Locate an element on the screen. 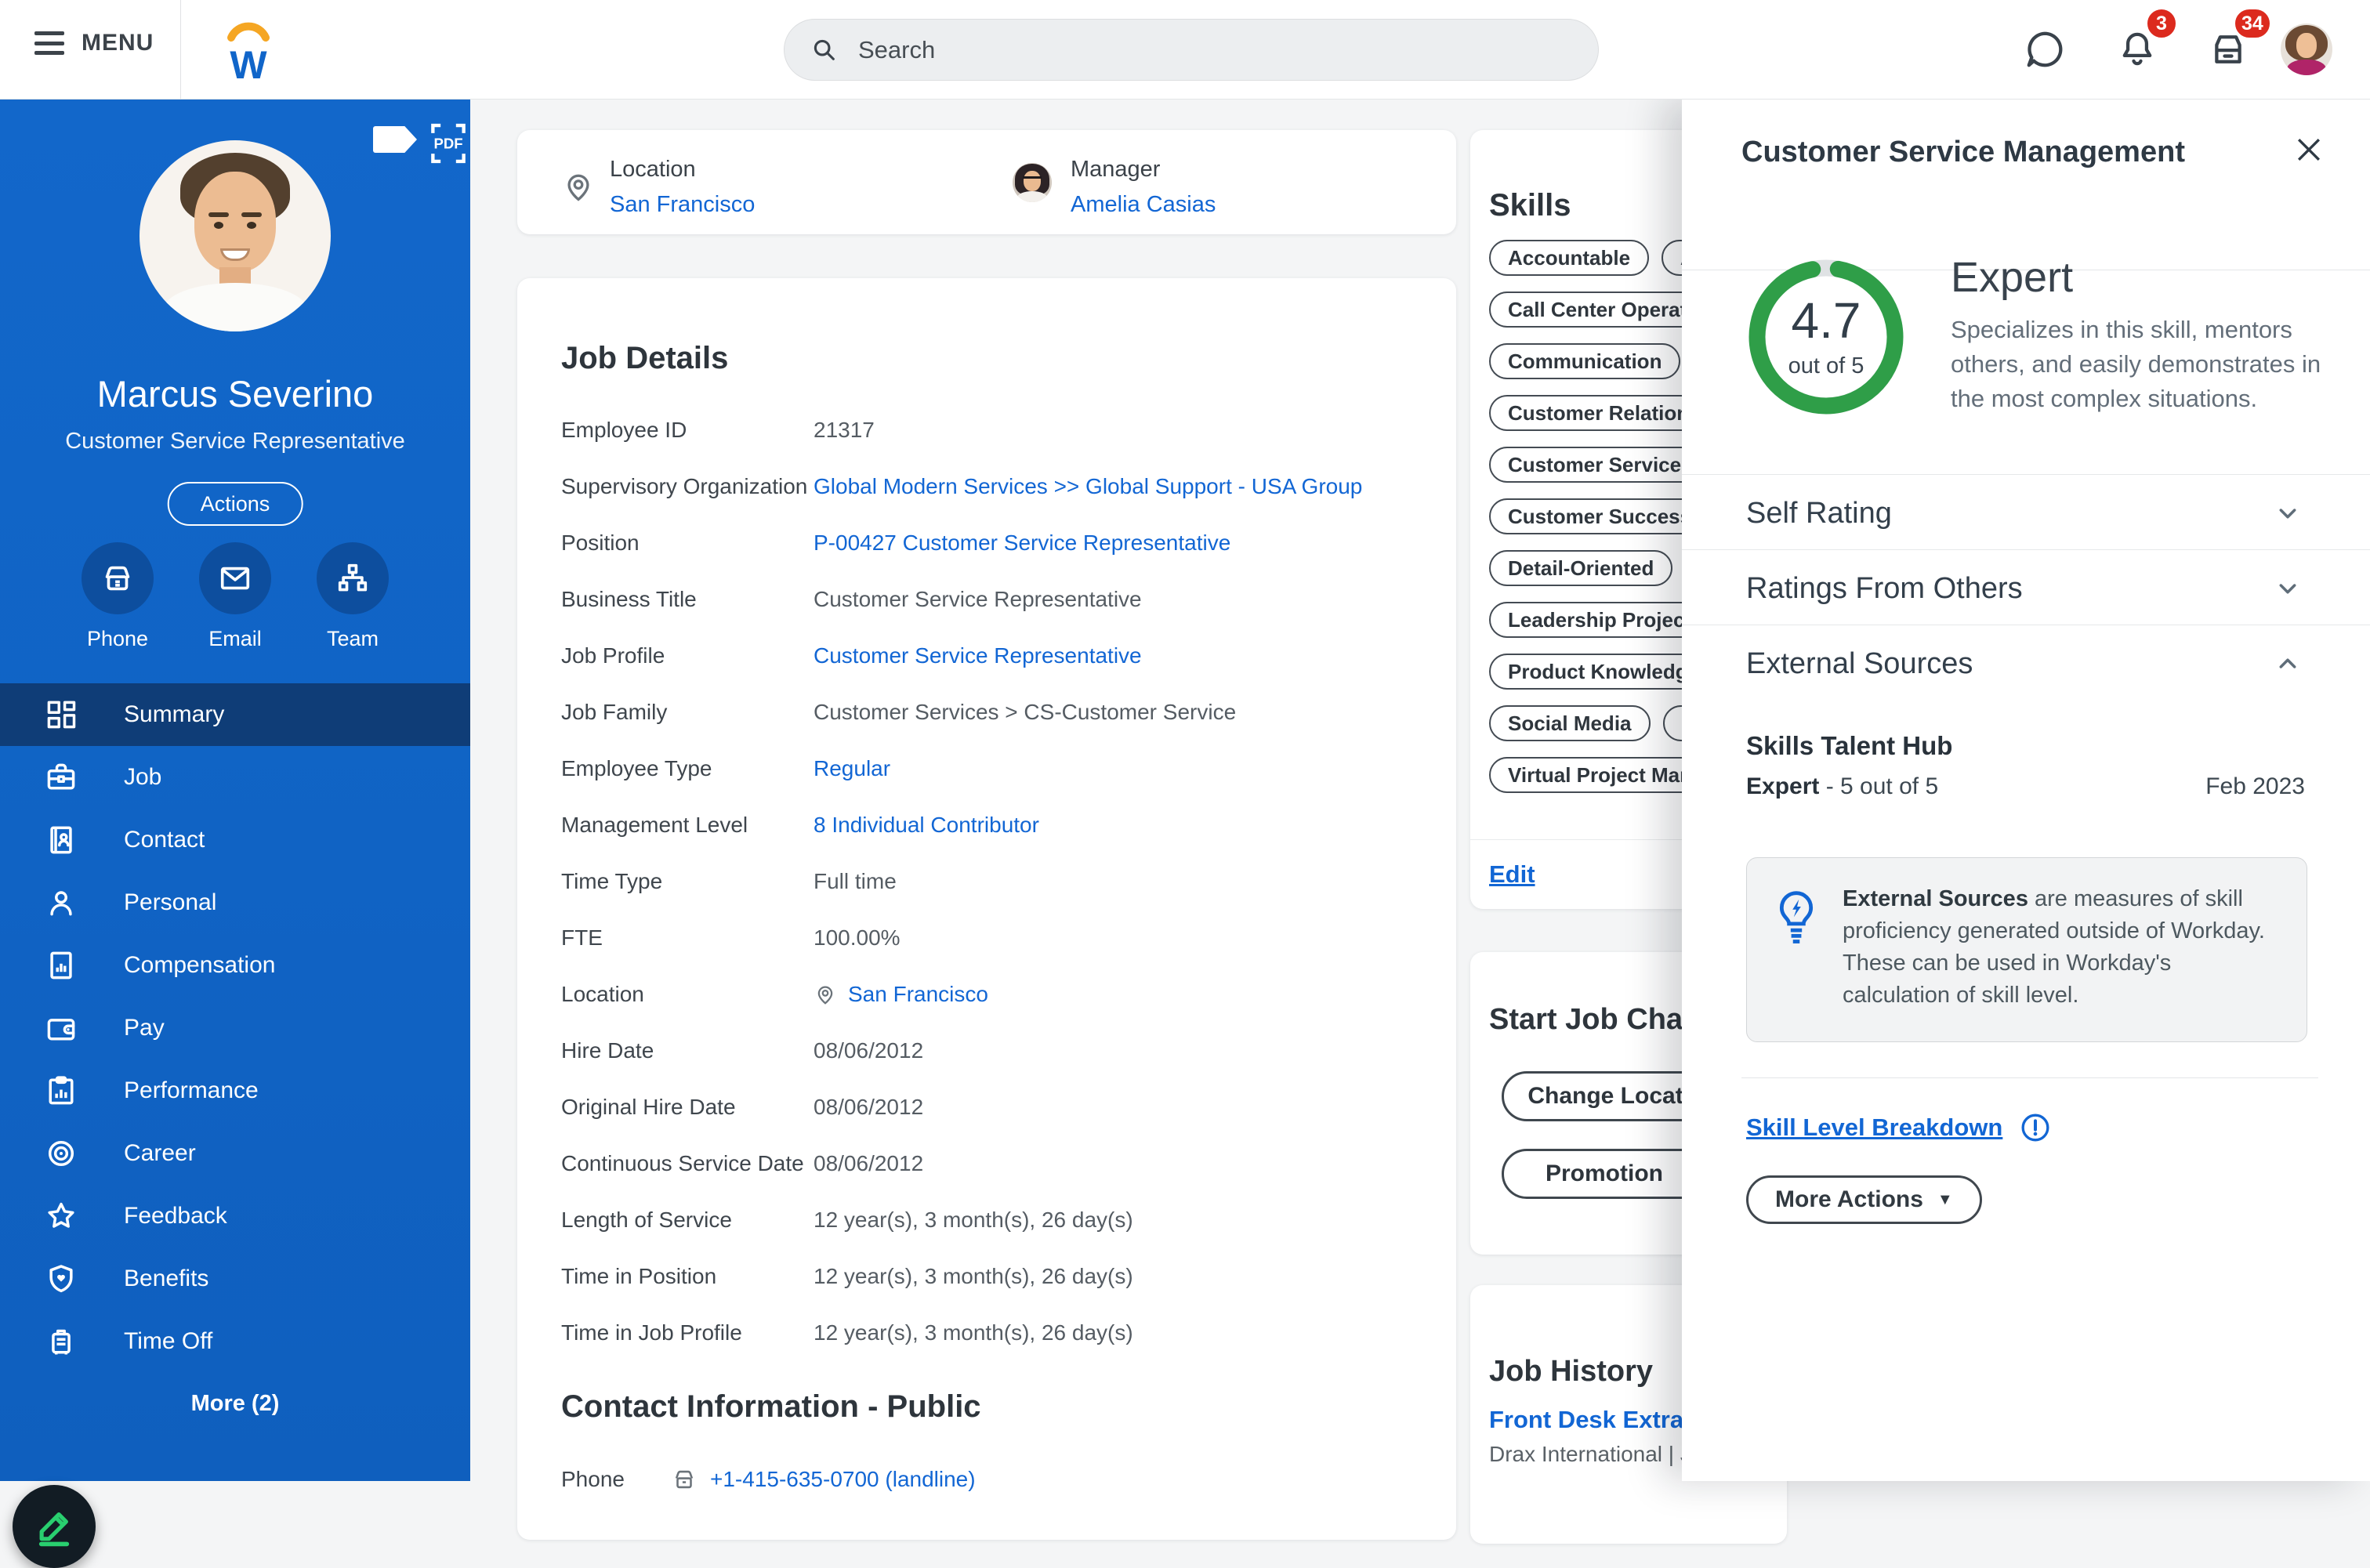  location-link: San Francisco is located at coordinates (682, 205).